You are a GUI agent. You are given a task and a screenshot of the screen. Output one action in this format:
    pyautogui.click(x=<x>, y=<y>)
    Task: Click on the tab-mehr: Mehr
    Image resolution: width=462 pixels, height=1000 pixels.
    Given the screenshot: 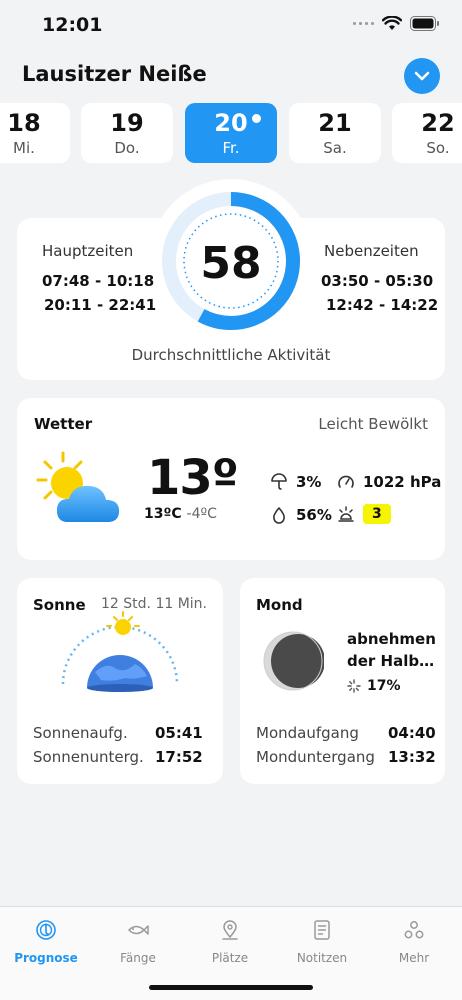 What is the action you would take?
    pyautogui.click(x=414, y=942)
    